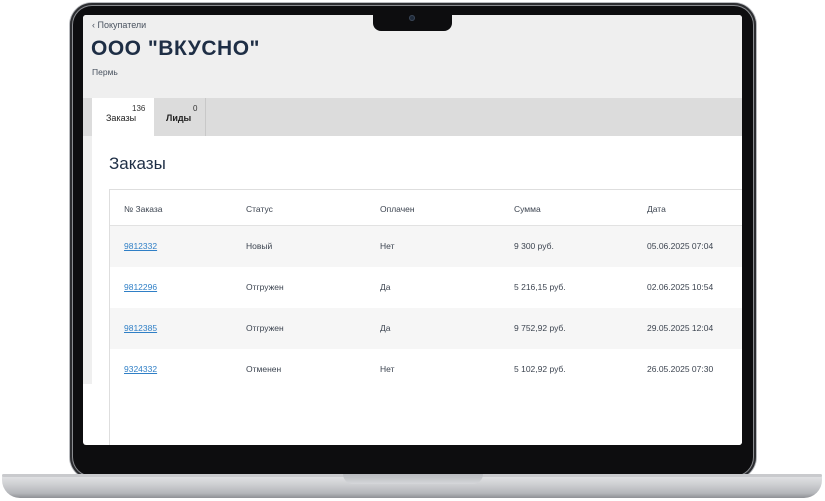 Image resolution: width=825 pixels, height=501 pixels. I want to click on order-number-link: 9812332, so click(140, 246).